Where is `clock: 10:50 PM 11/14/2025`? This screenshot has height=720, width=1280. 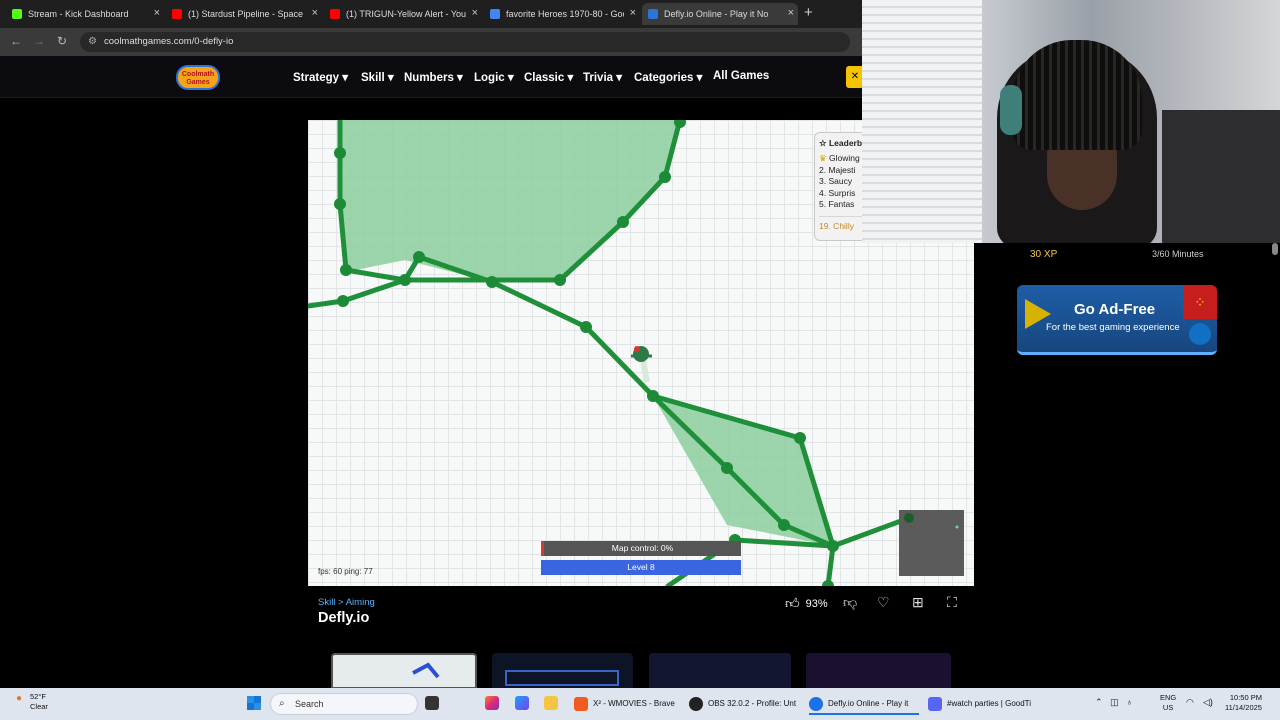
clock: 10:50 PM 11/14/2025 is located at coordinates (1243, 703).